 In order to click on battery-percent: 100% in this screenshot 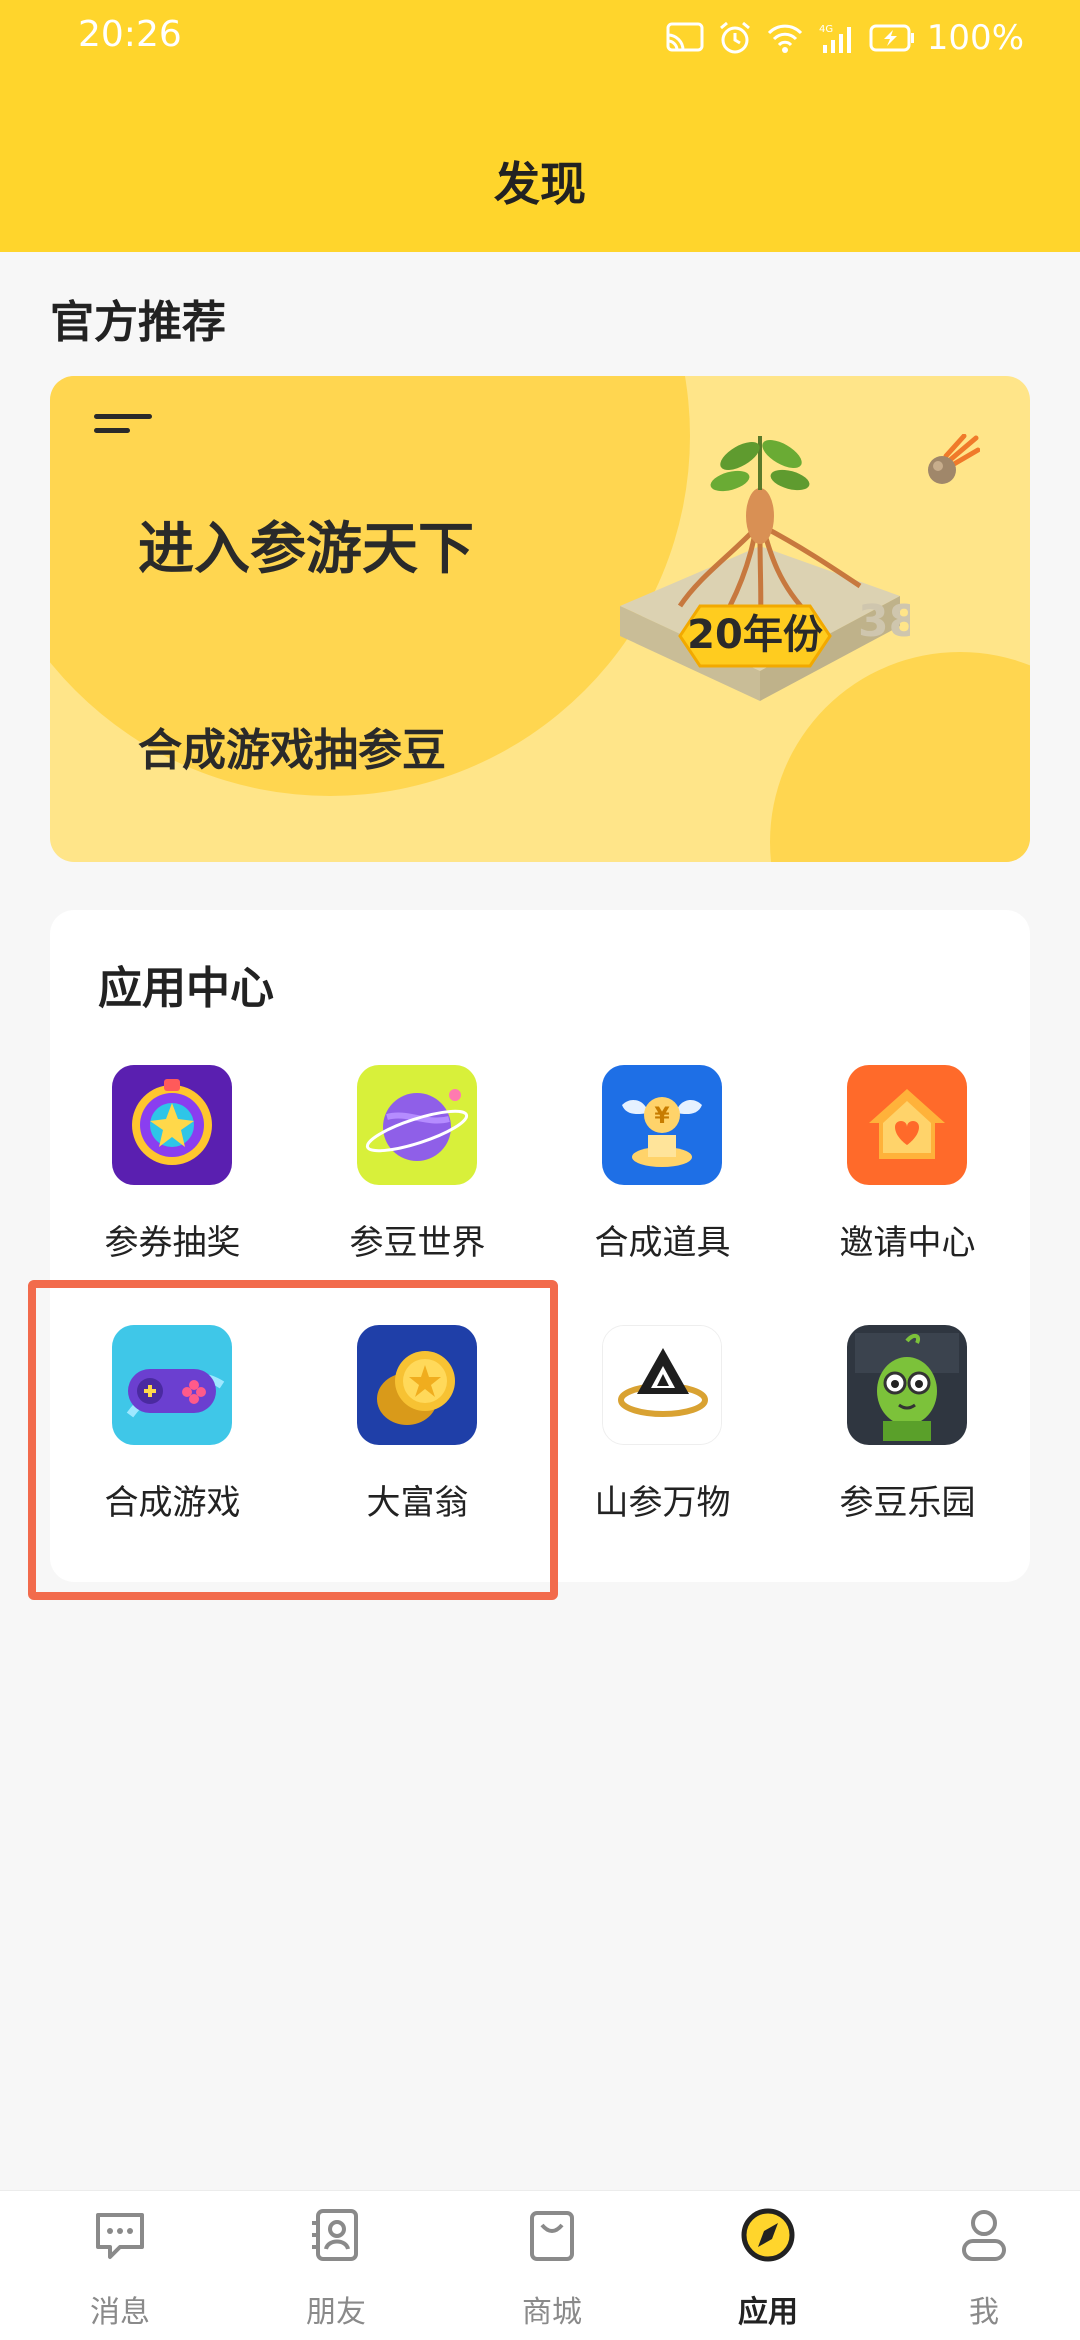, I will do `click(975, 38)`.